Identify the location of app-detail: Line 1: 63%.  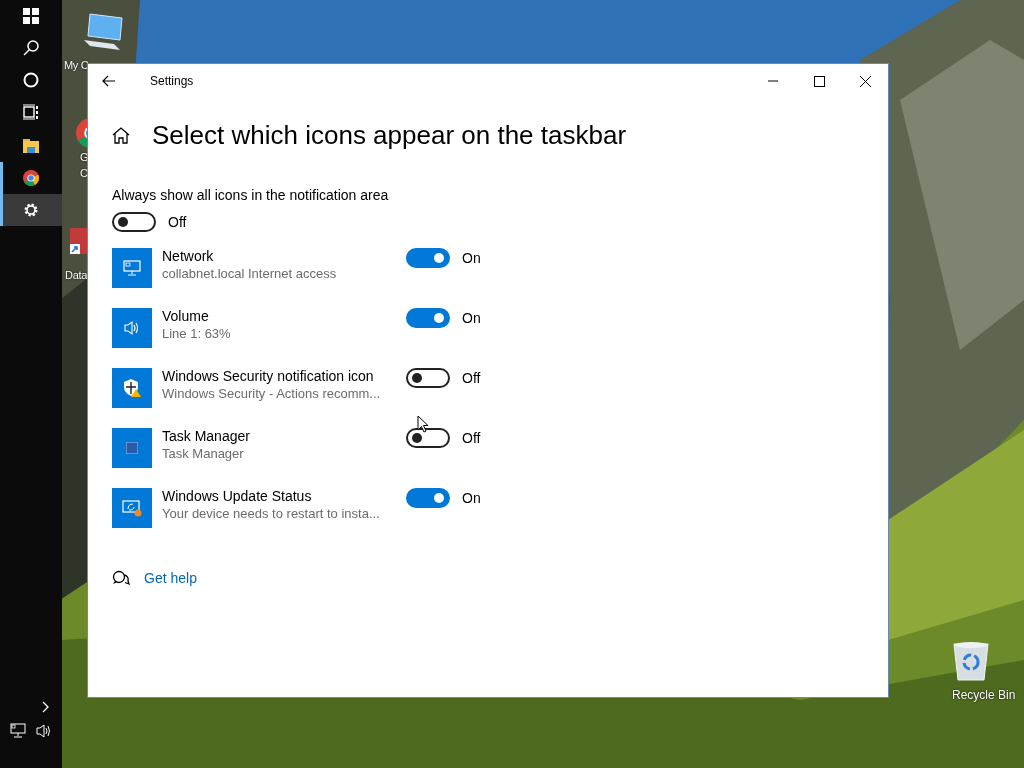
(197, 333).